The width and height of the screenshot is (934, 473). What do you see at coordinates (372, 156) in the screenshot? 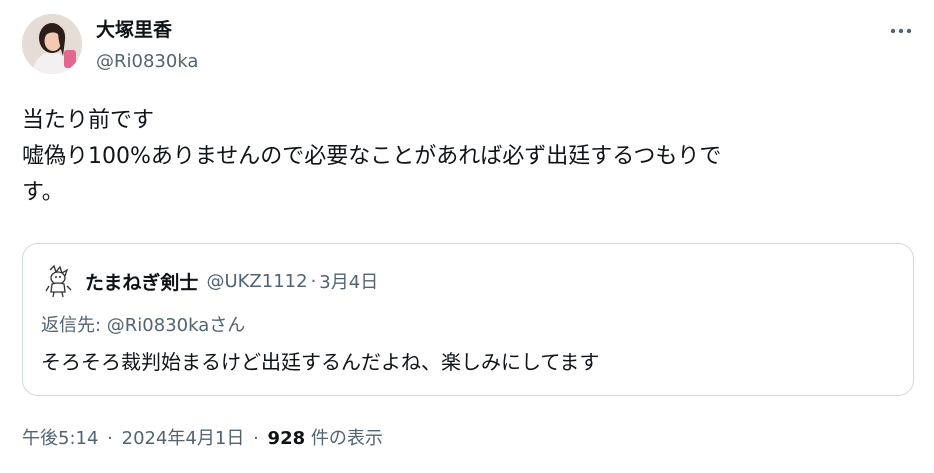
I see `tweet-line: 嘘偽り100%ありませんので必要なことがあれば必ず出廷するつもりで` at bounding box center [372, 156].